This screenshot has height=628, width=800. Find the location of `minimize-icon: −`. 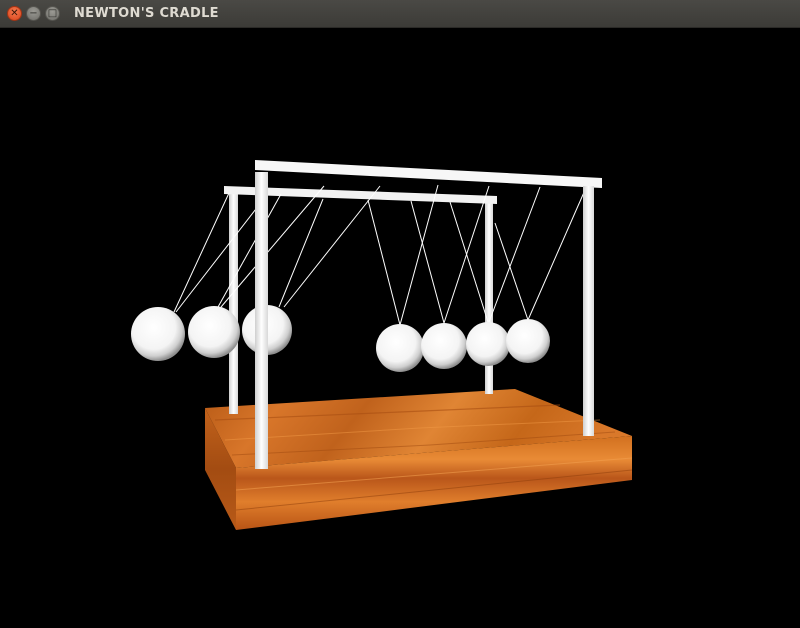

minimize-icon: − is located at coordinates (33, 13).